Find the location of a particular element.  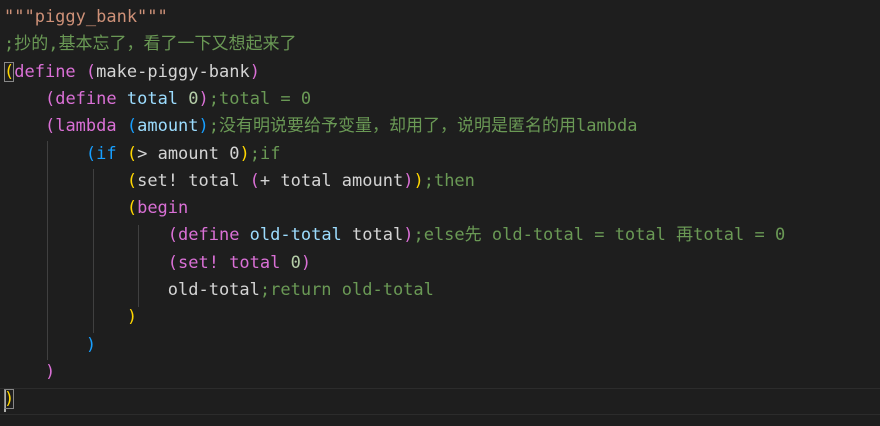

code-token: """piggy_bank""" is located at coordinates (86, 17).